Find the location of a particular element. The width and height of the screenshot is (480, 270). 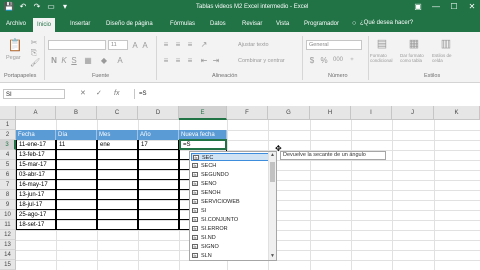

enter-icon: ✓ is located at coordinates (99, 94).